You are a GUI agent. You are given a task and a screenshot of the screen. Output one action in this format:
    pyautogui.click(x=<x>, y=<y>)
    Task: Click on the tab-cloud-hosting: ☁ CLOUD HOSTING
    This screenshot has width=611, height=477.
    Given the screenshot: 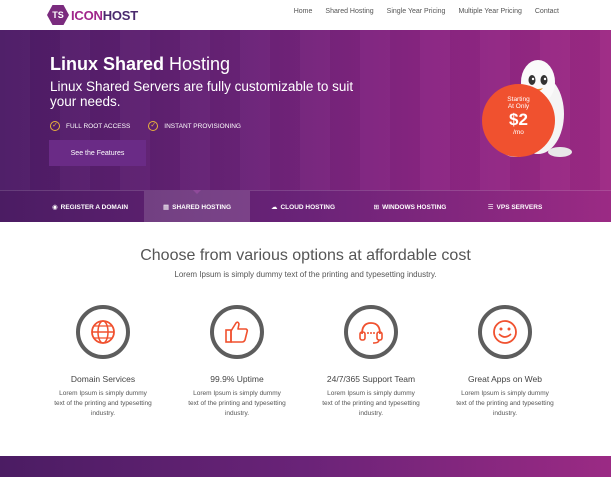 What is the action you would take?
    pyautogui.click(x=303, y=207)
    